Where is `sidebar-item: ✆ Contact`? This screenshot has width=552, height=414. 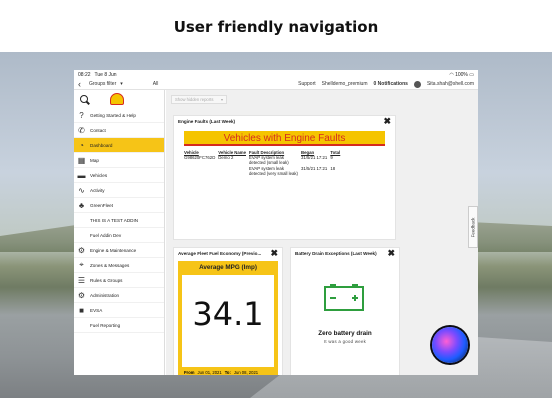 sidebar-item: ✆ Contact is located at coordinates (119, 130).